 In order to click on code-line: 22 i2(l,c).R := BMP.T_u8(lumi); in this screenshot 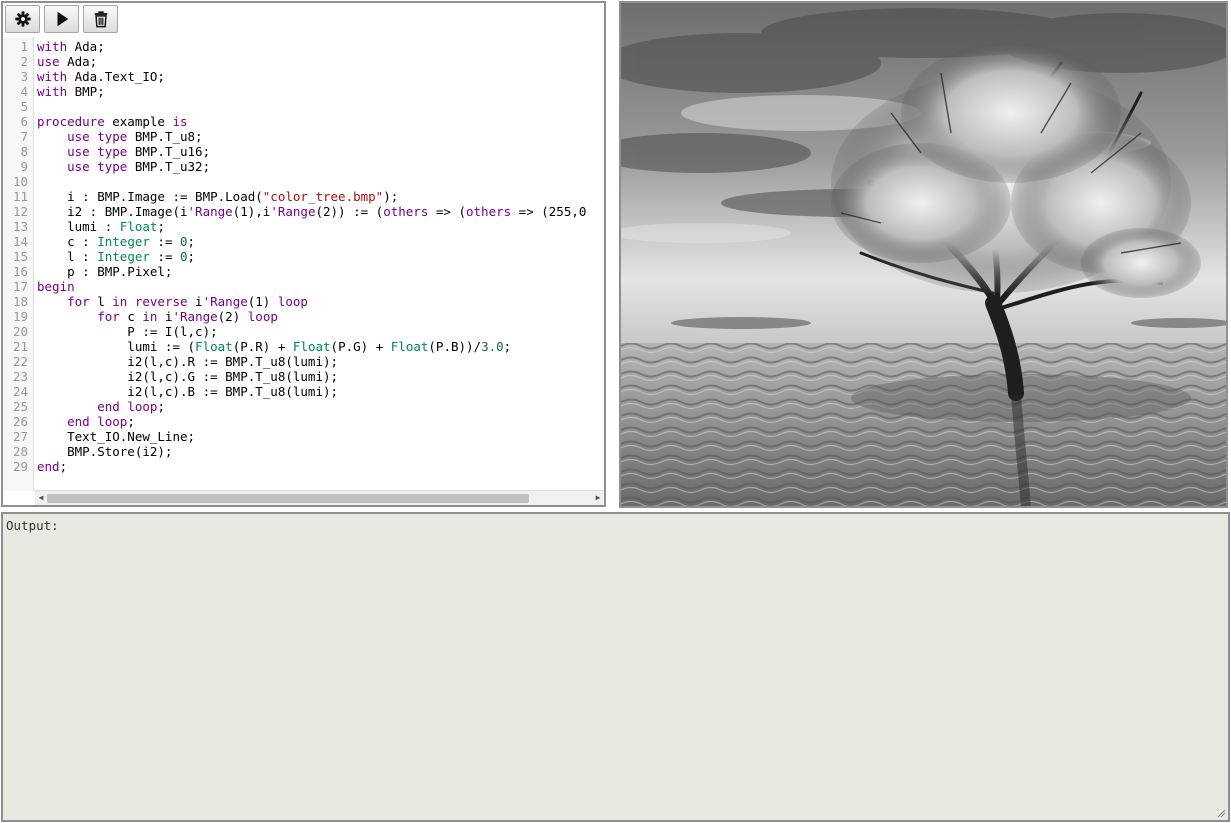, I will do `click(303, 361)`.